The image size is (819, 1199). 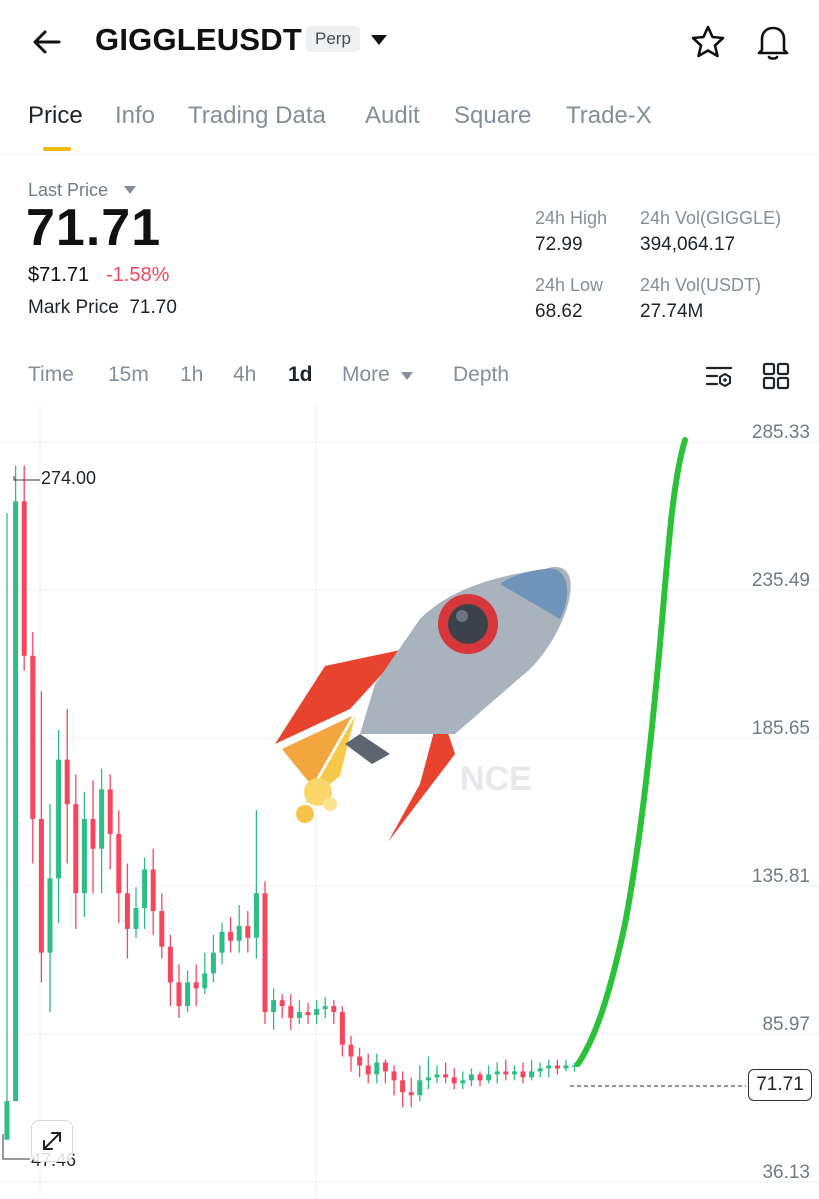 I want to click on symbol-title: GIGGLEUSDT, so click(x=198, y=40).